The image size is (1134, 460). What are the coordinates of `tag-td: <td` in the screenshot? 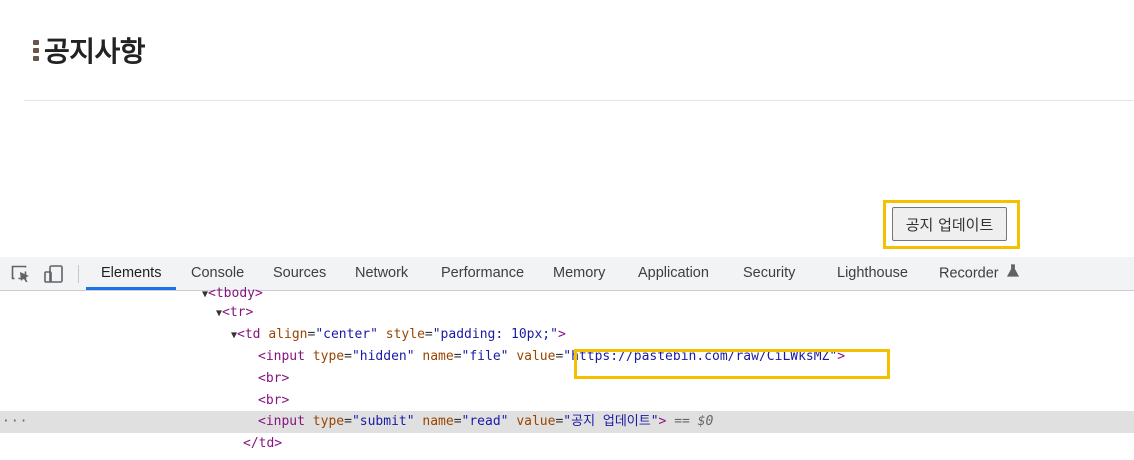 It's located at (249, 334).